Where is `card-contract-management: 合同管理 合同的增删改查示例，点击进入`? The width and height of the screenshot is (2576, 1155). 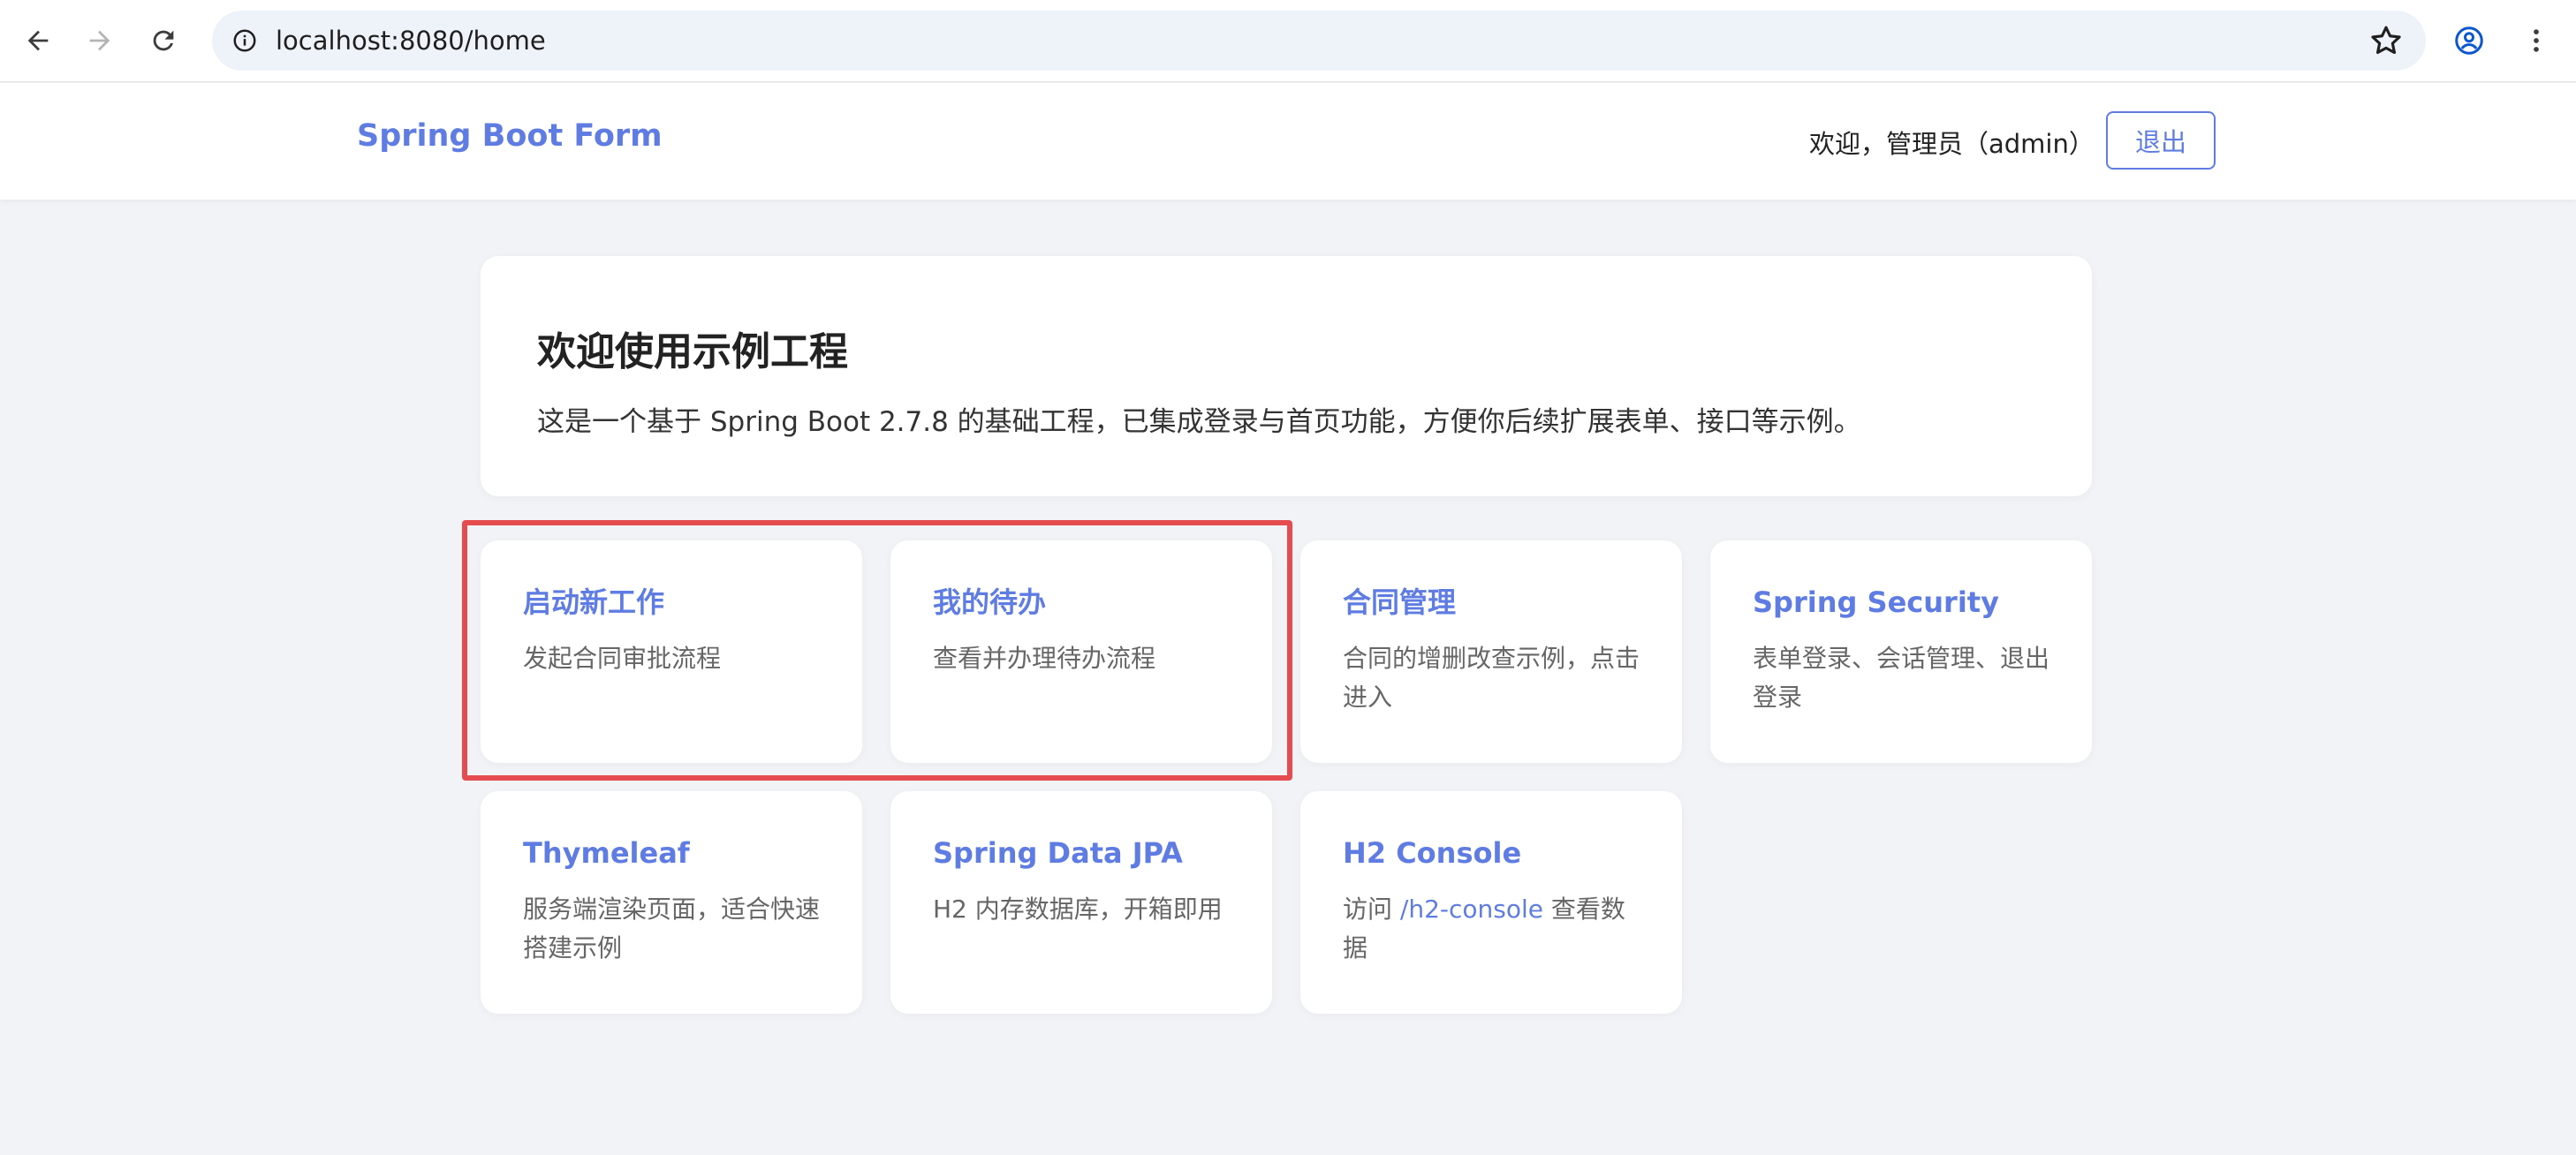
card-contract-management: 合同管理 合同的增删改查示例，点击进入 is located at coordinates (1491, 651).